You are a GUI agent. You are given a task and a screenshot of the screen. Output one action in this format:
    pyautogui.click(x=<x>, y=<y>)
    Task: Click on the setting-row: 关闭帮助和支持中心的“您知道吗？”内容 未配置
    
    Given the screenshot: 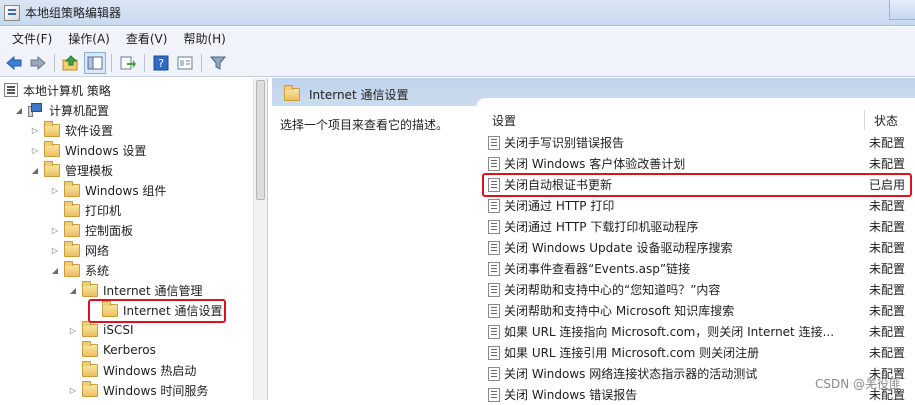 What is the action you would take?
    pyautogui.click(x=695, y=289)
    